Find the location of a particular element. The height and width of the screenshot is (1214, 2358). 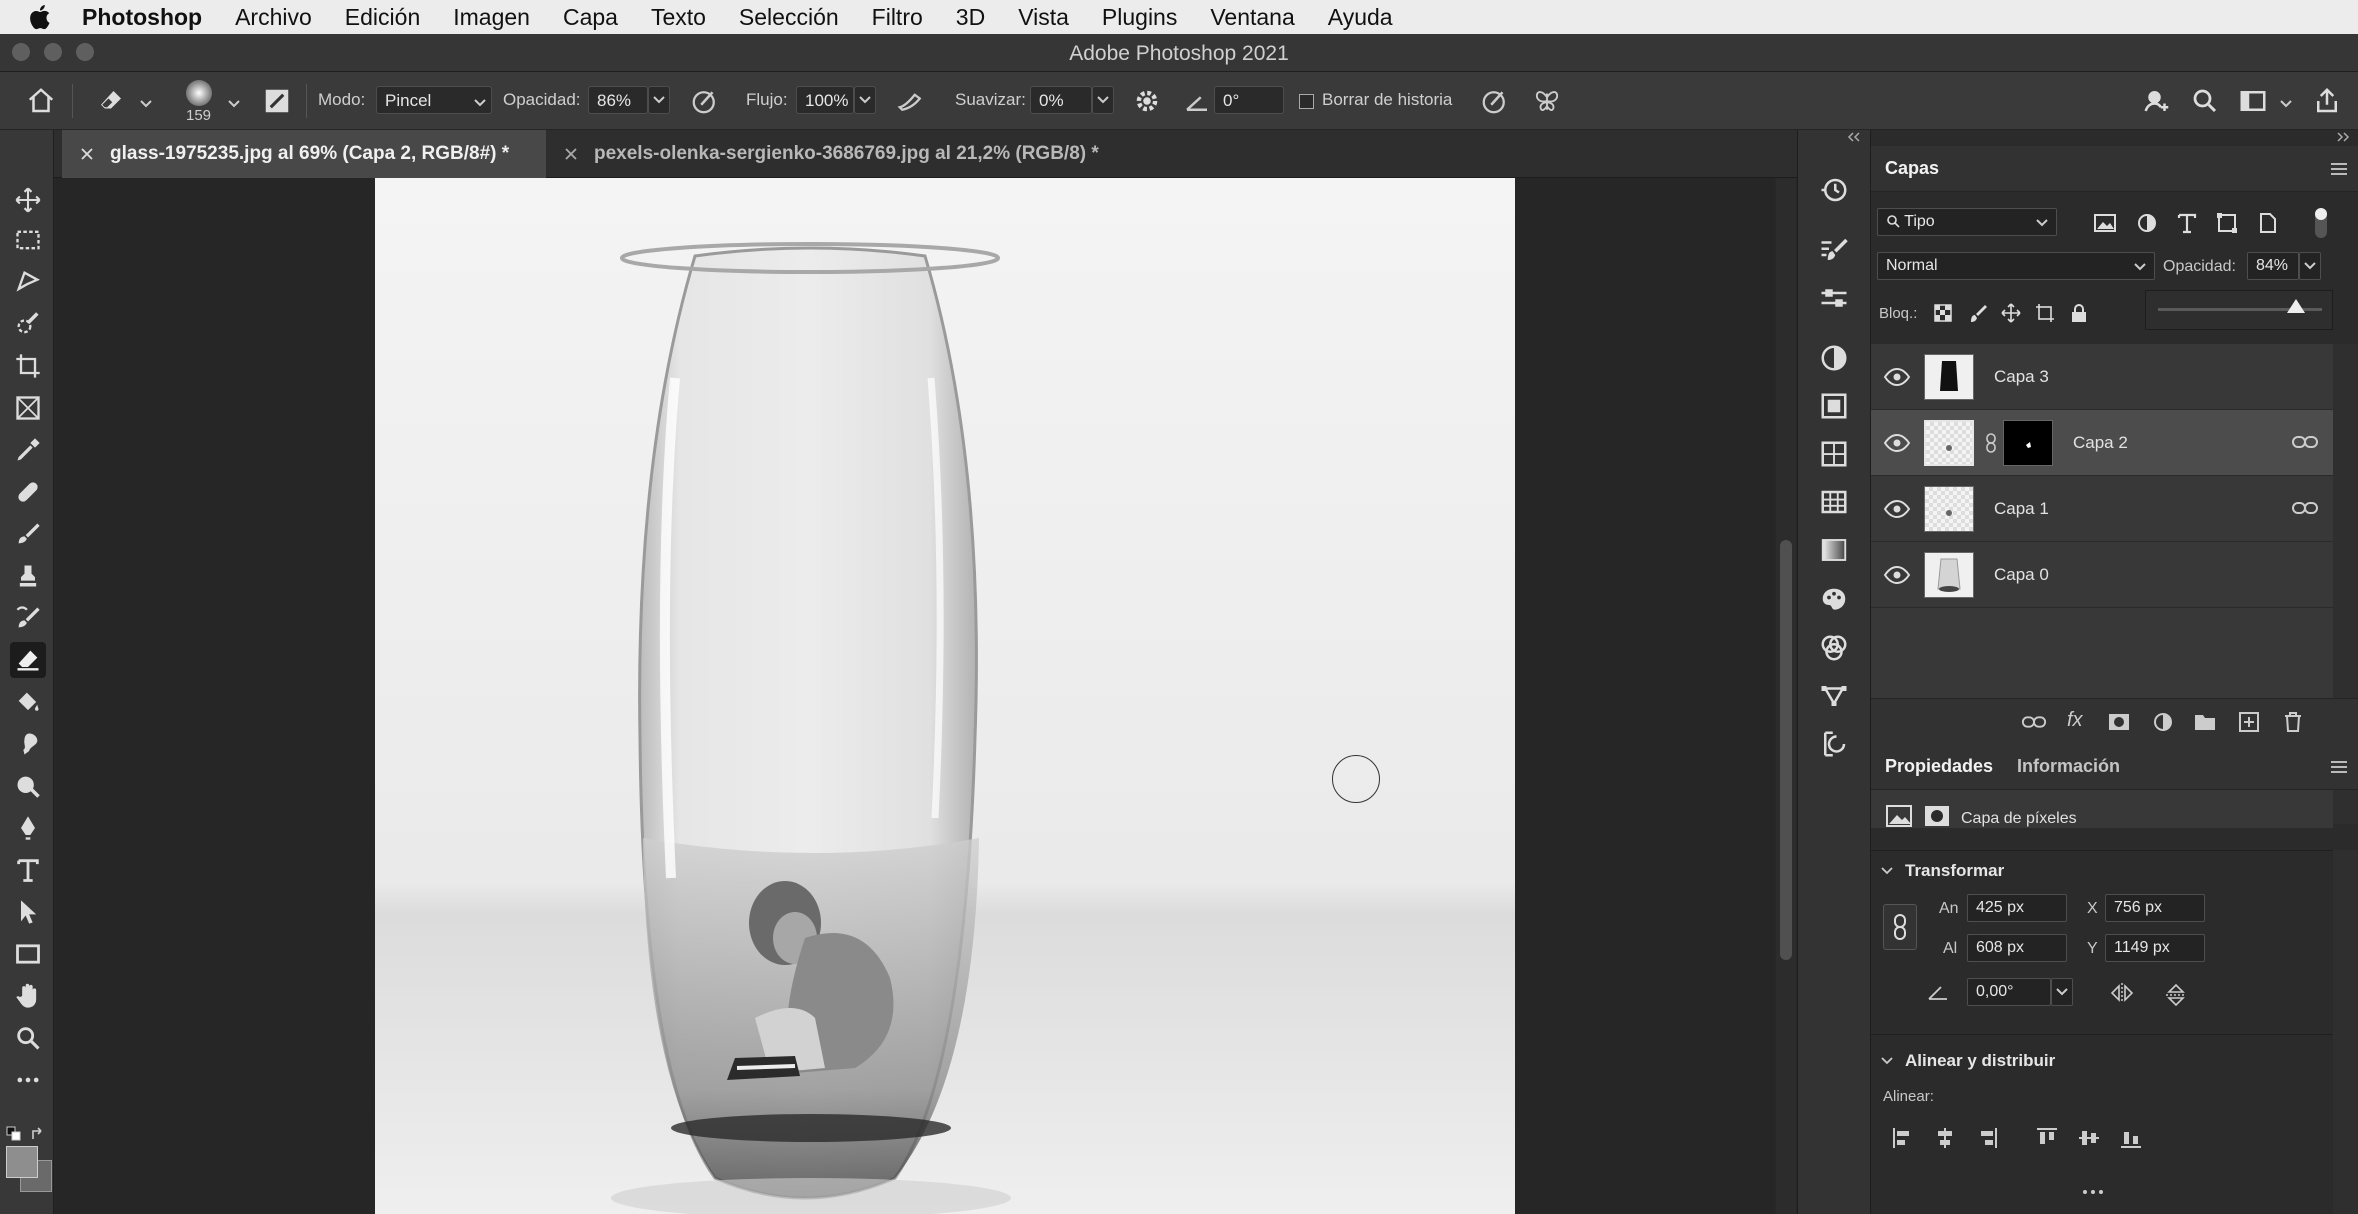

align-center-vertical-icon is located at coordinates (2089, 1138).